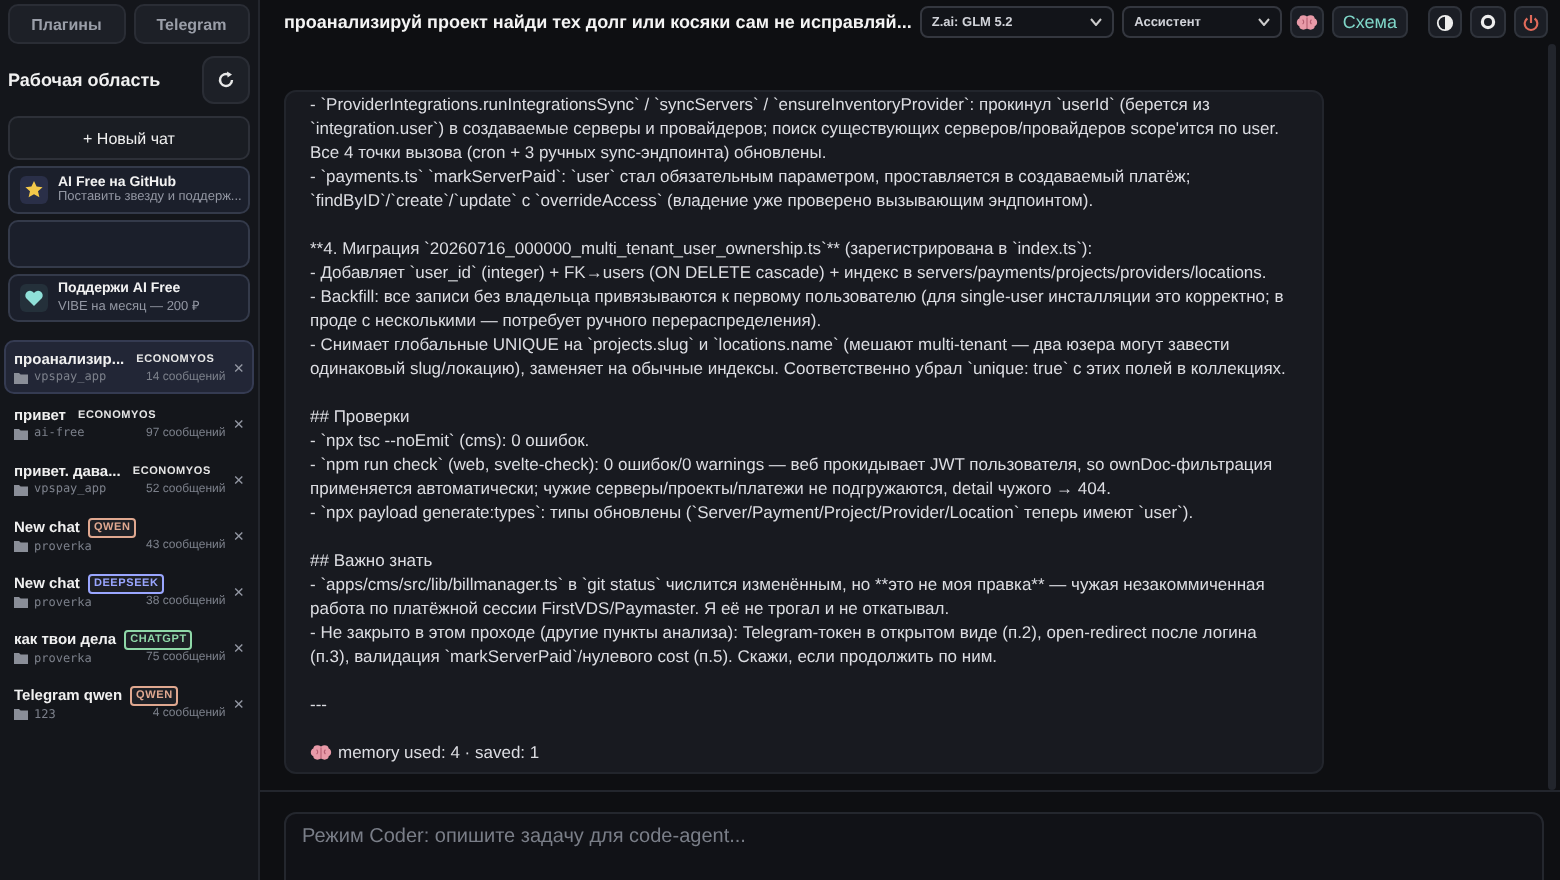  I want to click on new-chat-button: + Новый чат, so click(129, 138).